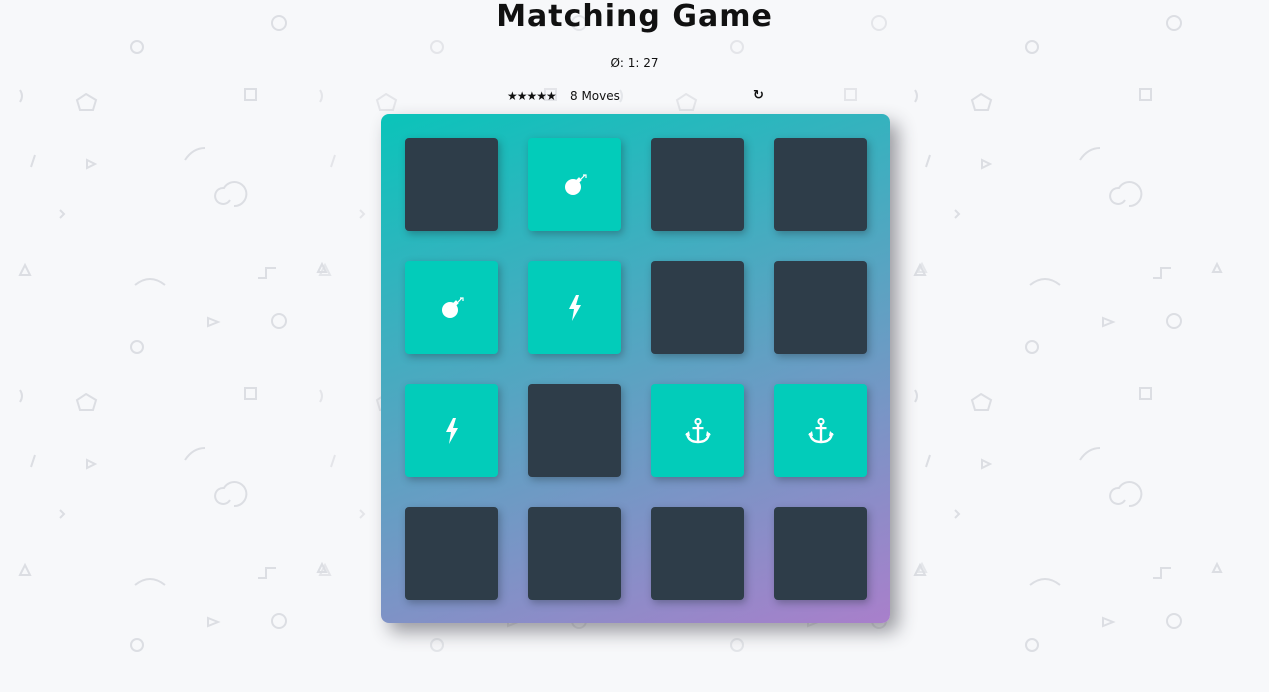  I want to click on timer-display: Ø: 1: 27, so click(634, 63).